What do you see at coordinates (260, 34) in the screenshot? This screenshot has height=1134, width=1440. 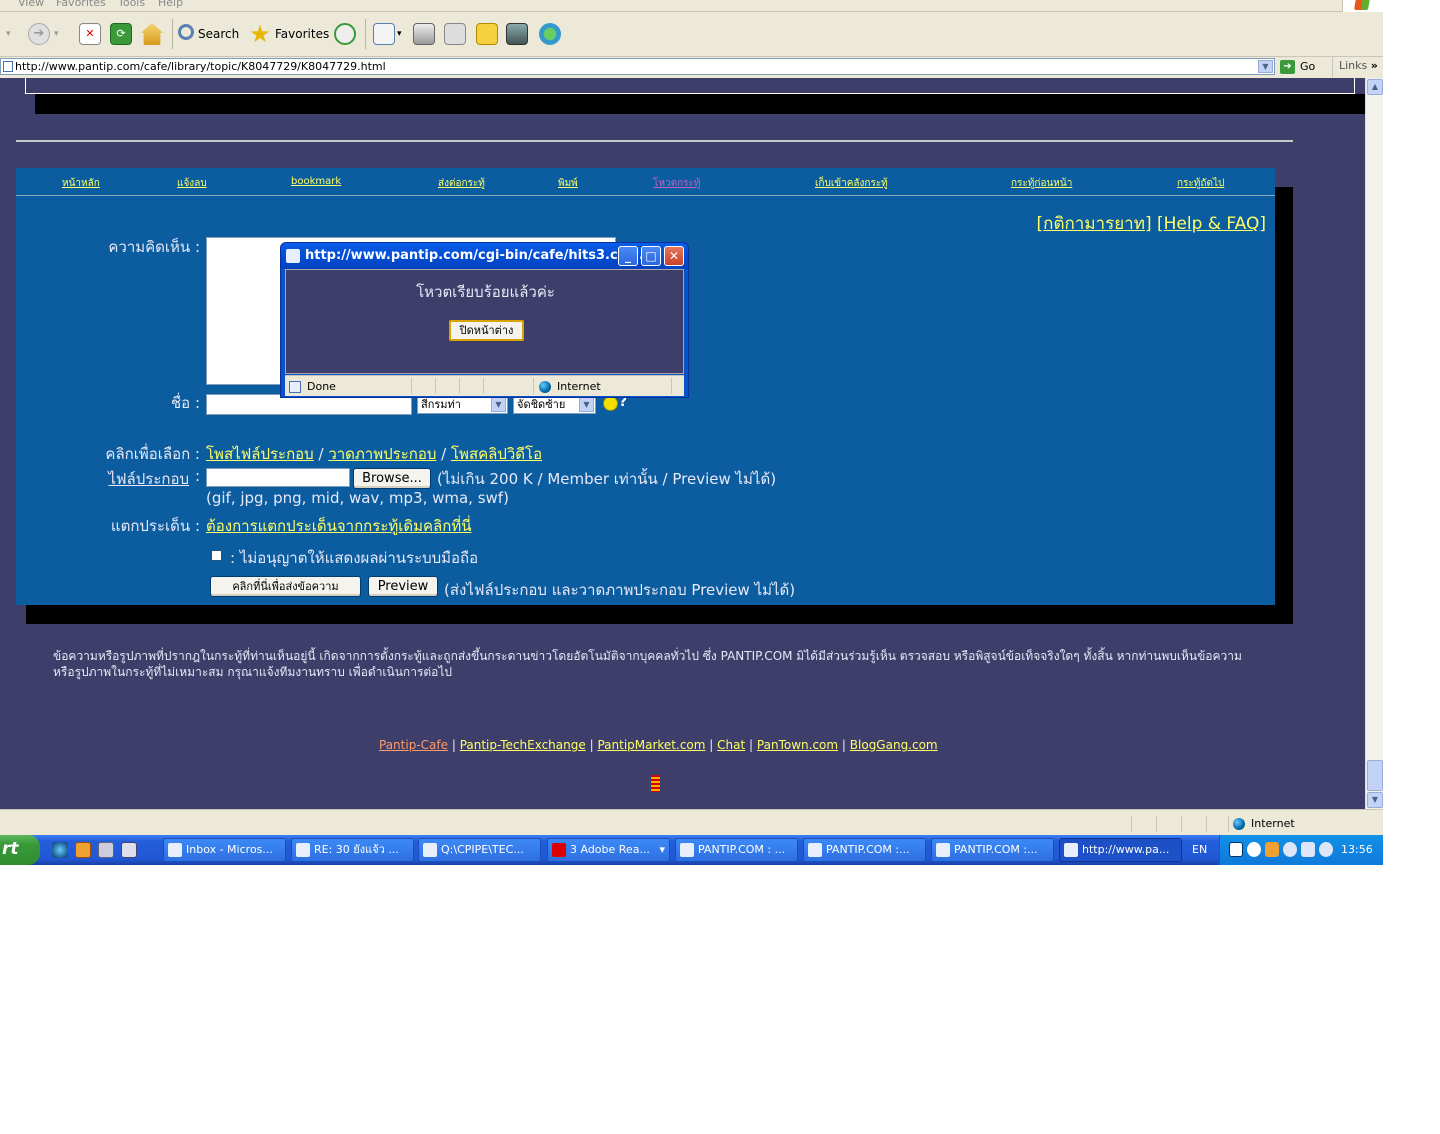 I see `star-icon: ★` at bounding box center [260, 34].